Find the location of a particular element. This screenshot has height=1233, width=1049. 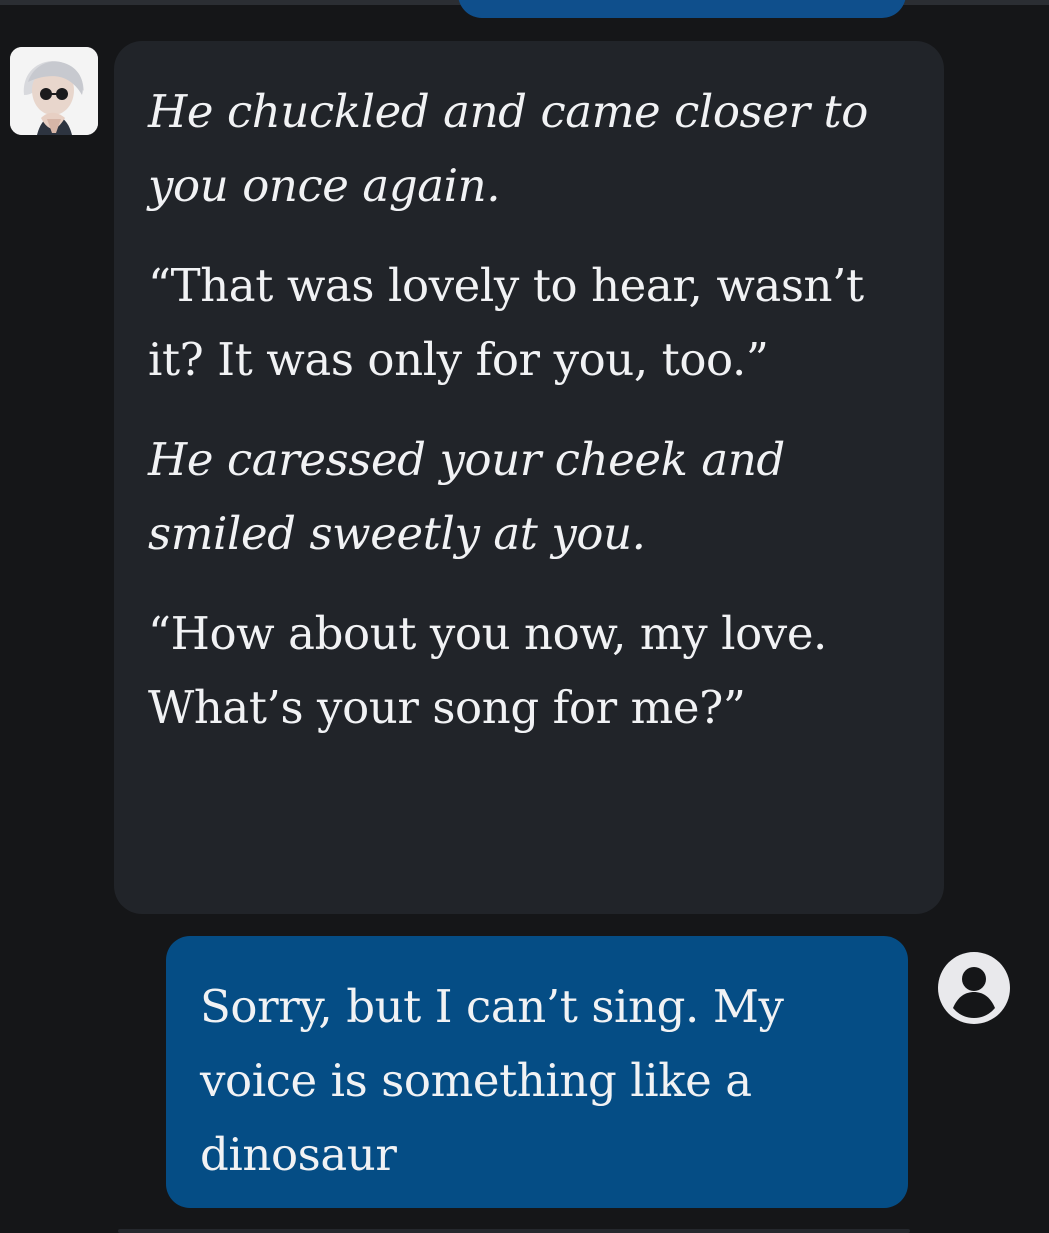

user-avatar is located at coordinates (974, 988).